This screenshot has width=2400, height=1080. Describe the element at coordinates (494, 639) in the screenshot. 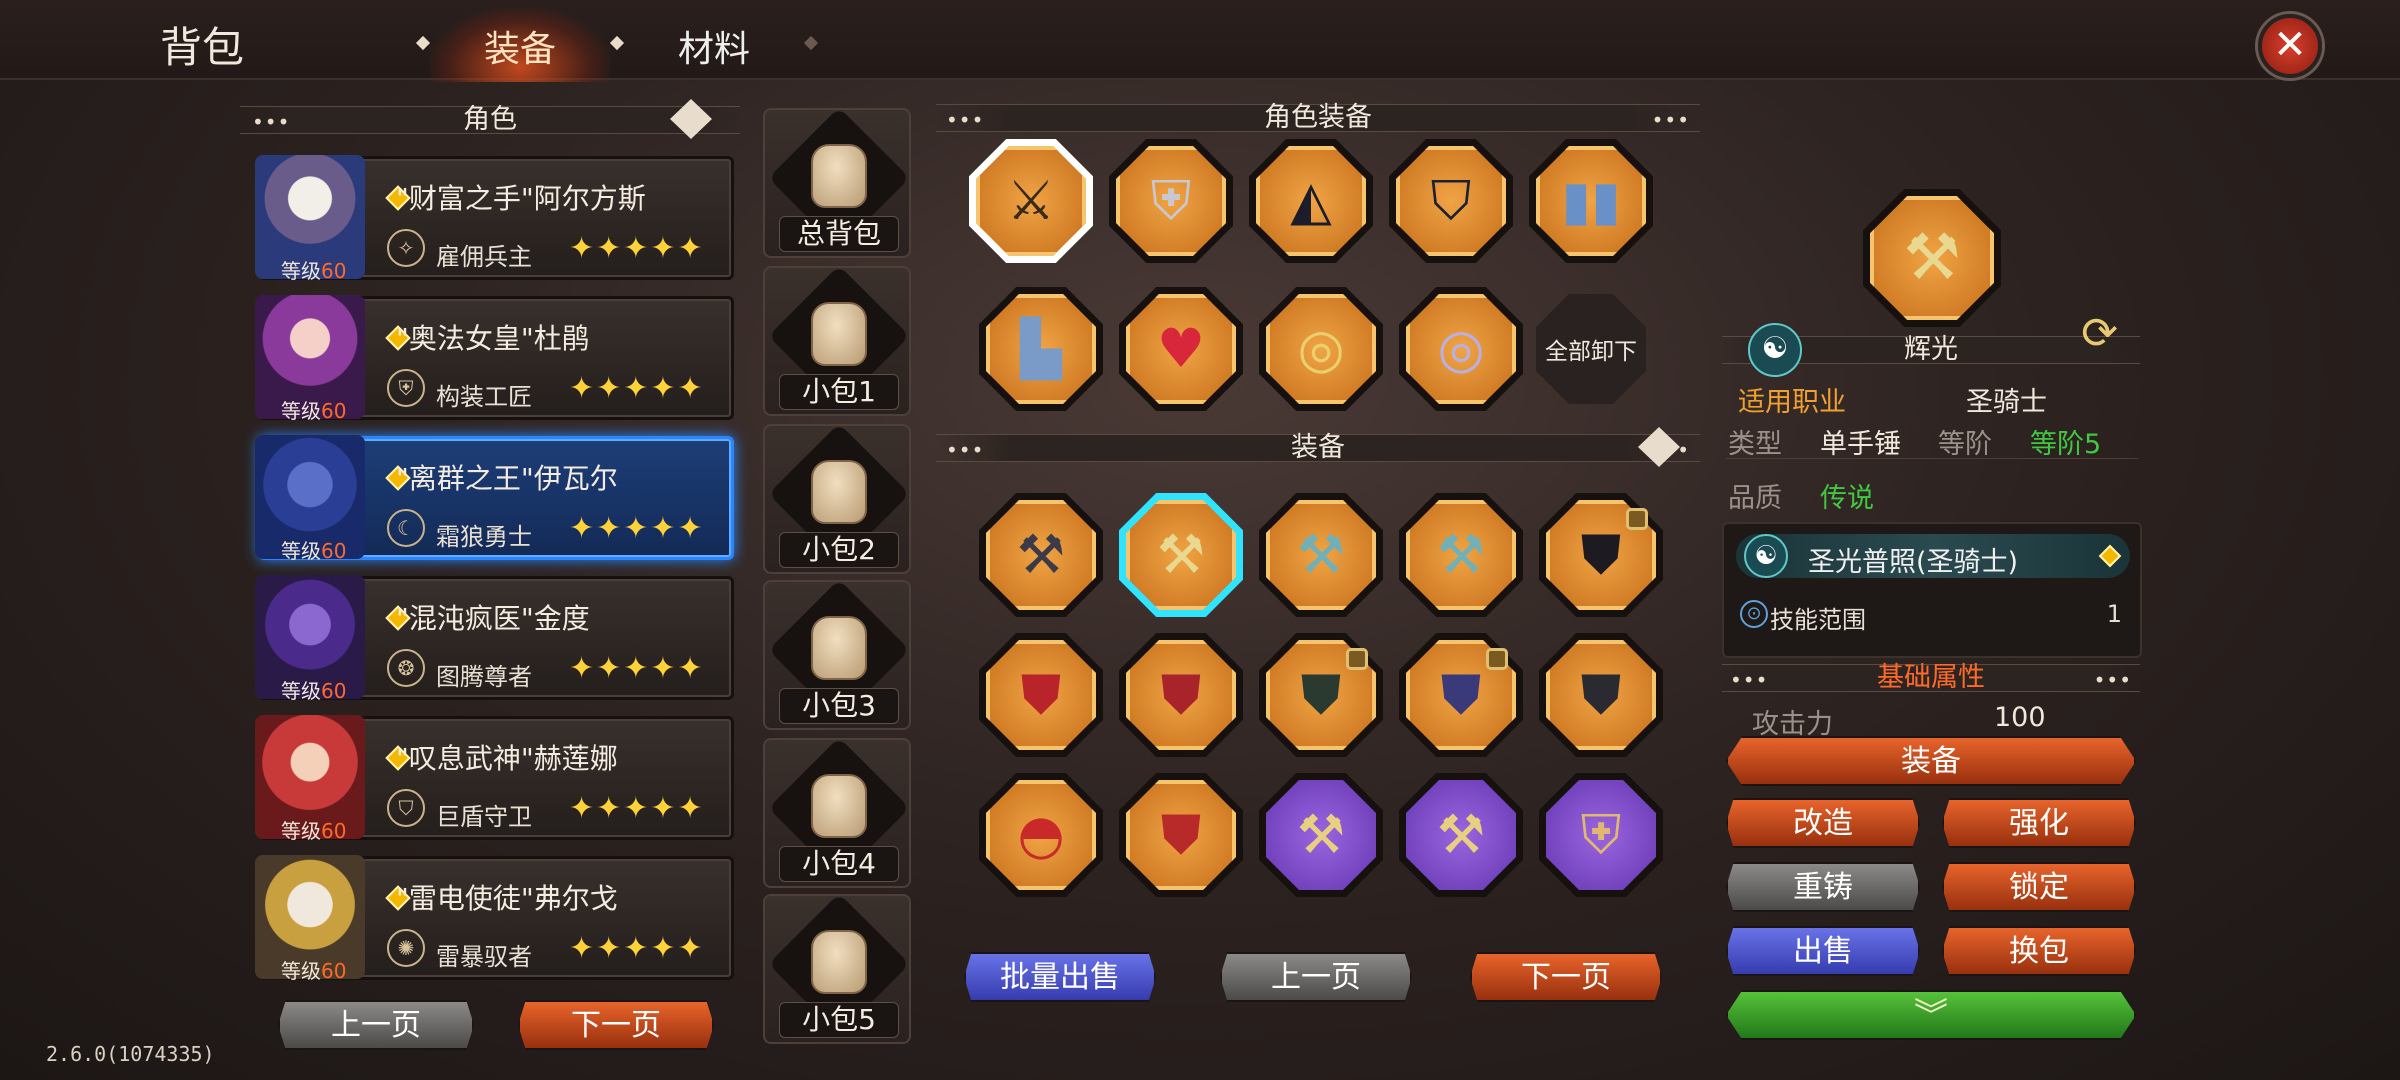

I see `character-card: "混沌疯医"金度 ❂ 图腾尊者 ✦✦✦✦✦ 等级60` at that location.